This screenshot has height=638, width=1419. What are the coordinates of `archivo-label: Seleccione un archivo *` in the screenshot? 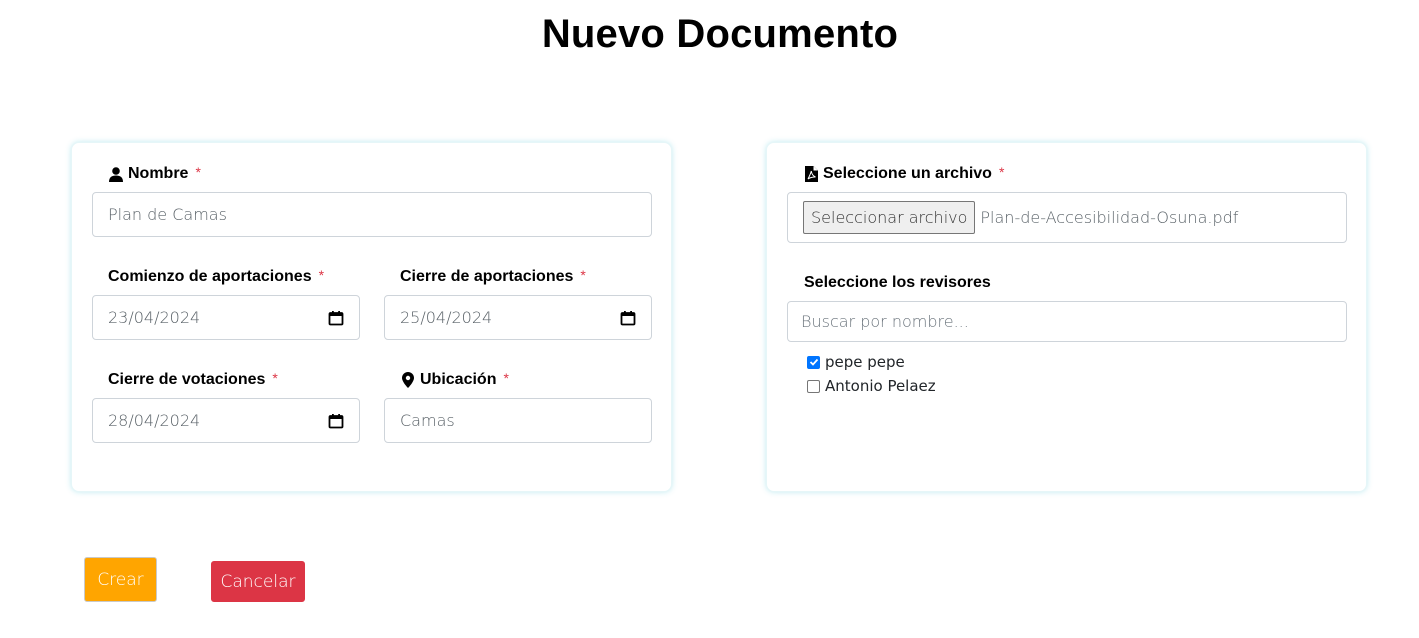 It's located at (904, 173).